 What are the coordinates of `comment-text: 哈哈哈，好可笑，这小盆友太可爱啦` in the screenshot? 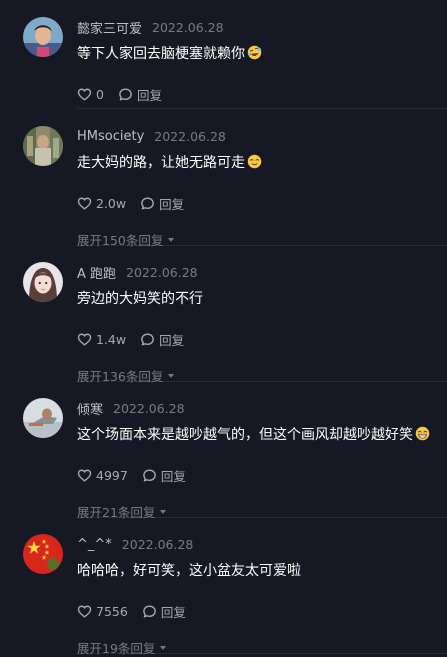 It's located at (189, 571).